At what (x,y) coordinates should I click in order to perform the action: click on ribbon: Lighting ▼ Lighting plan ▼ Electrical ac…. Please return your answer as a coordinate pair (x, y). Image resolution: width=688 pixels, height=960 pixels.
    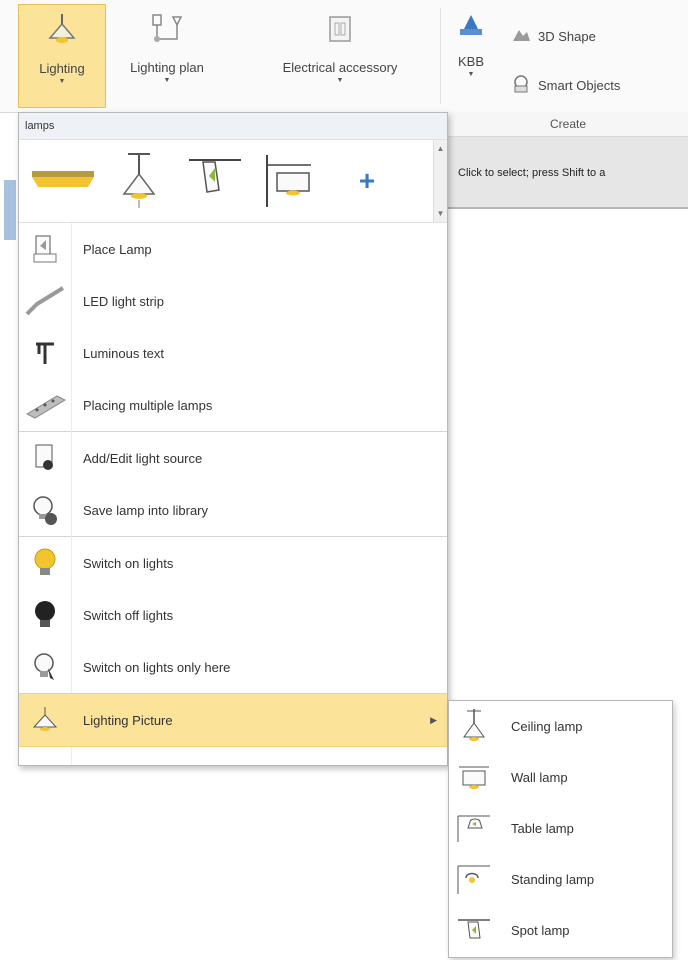
    Looking at the image, I should click on (344, 56).